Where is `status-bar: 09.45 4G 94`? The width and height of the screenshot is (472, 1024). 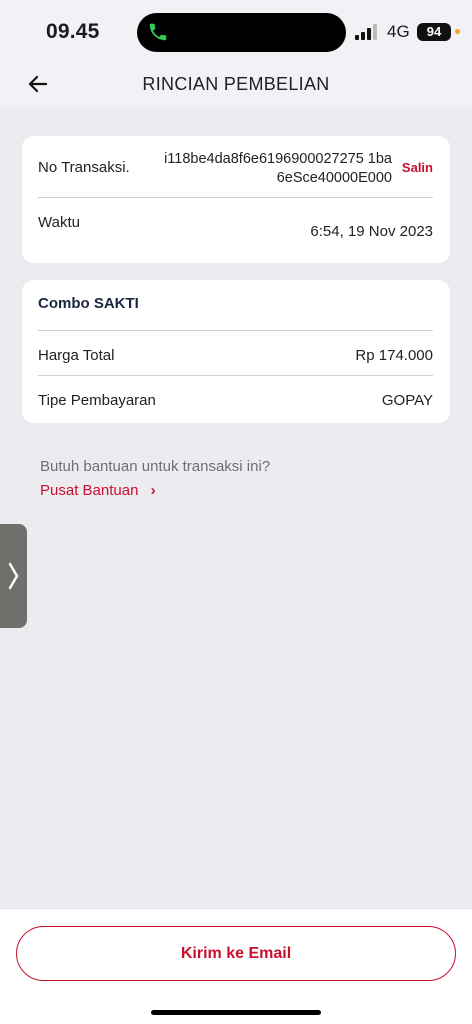
status-bar: 09.45 4G 94 is located at coordinates (236, 31).